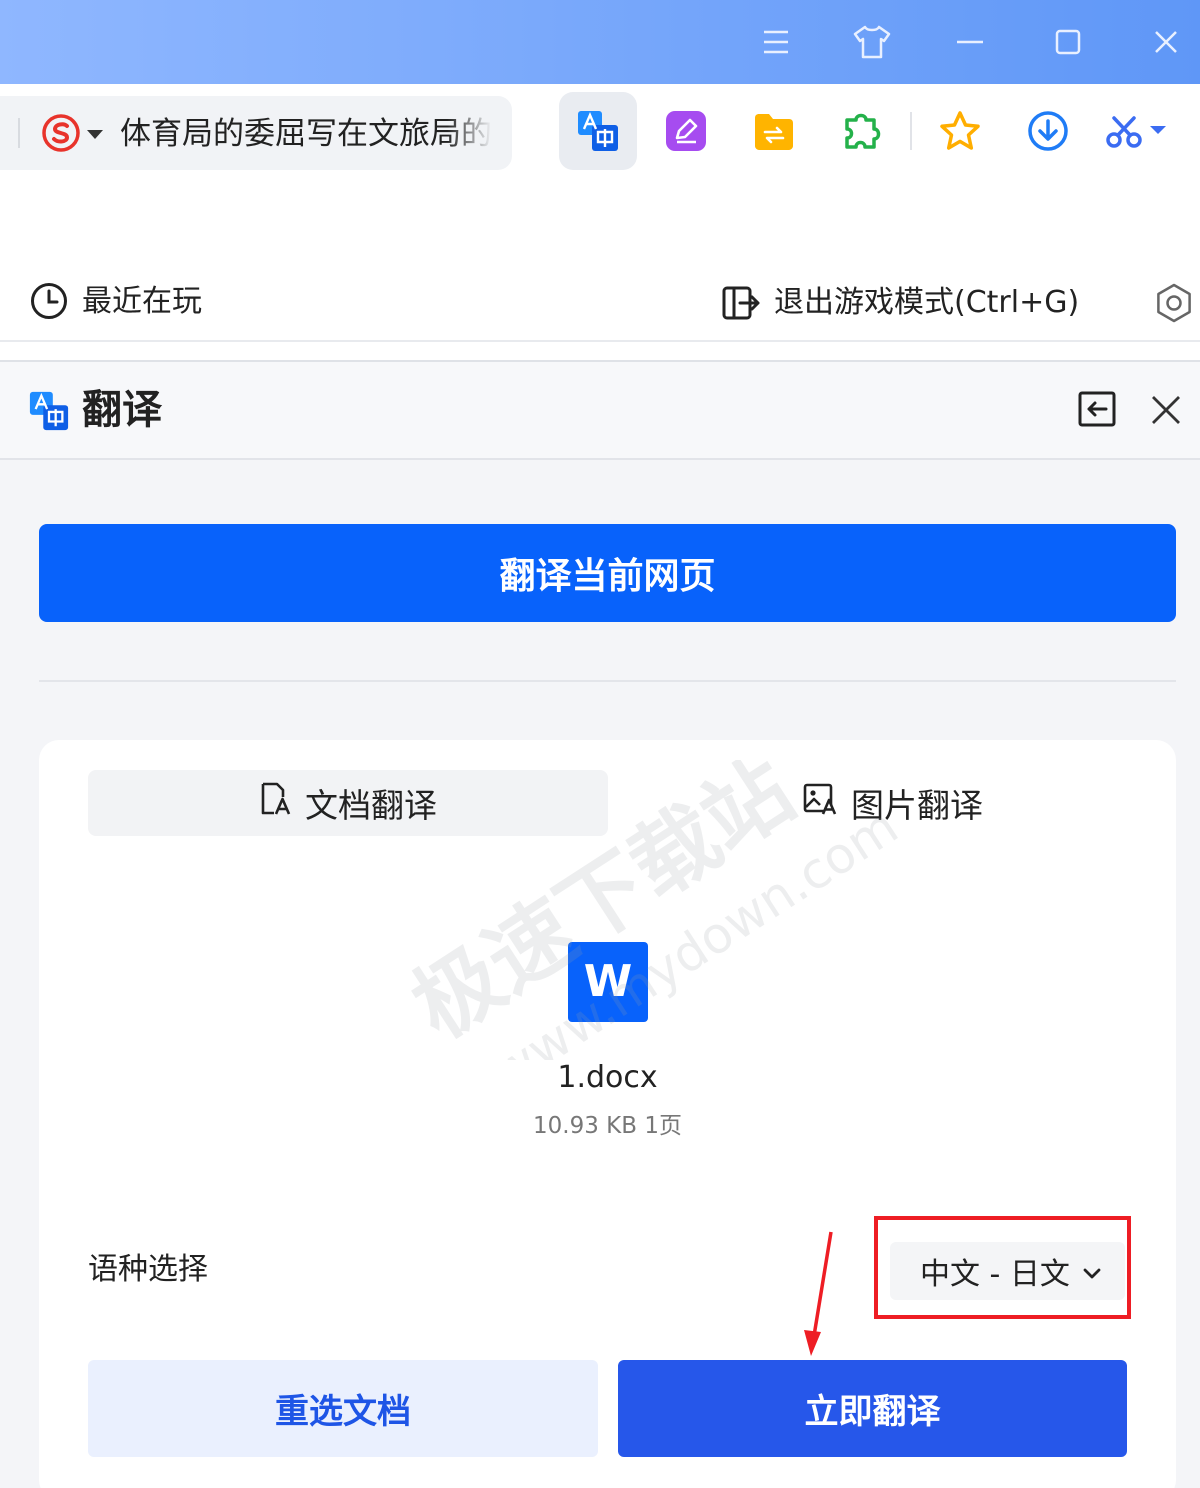  I want to click on tab-image-translate: 图片翻译, so click(893, 803).